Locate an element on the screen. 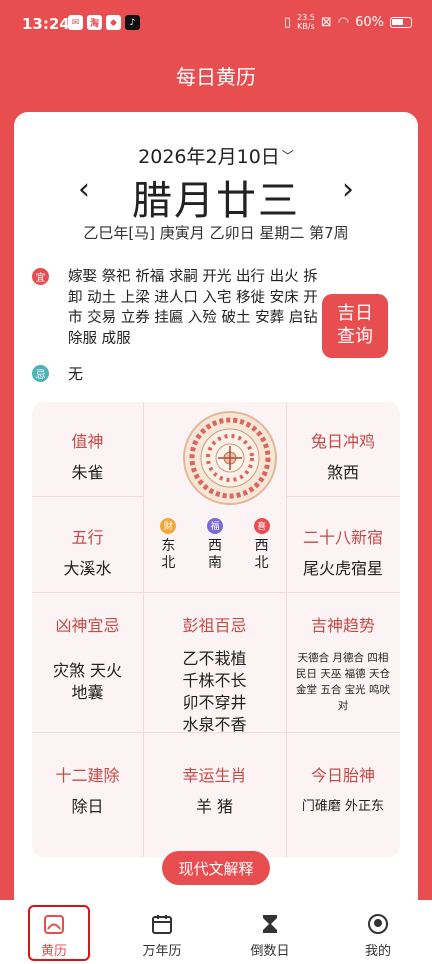 Image resolution: width=432 pixels, height=964 pixels. no-sim-icon: ⊠ is located at coordinates (326, 22).